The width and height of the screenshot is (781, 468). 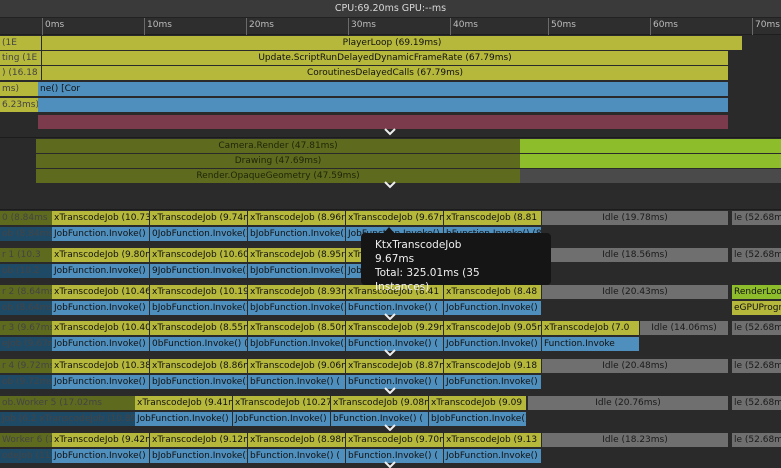 What do you see at coordinates (590, 328) in the screenshot?
I see `transcode-job-sample: xTranscodeJob (7.0` at bounding box center [590, 328].